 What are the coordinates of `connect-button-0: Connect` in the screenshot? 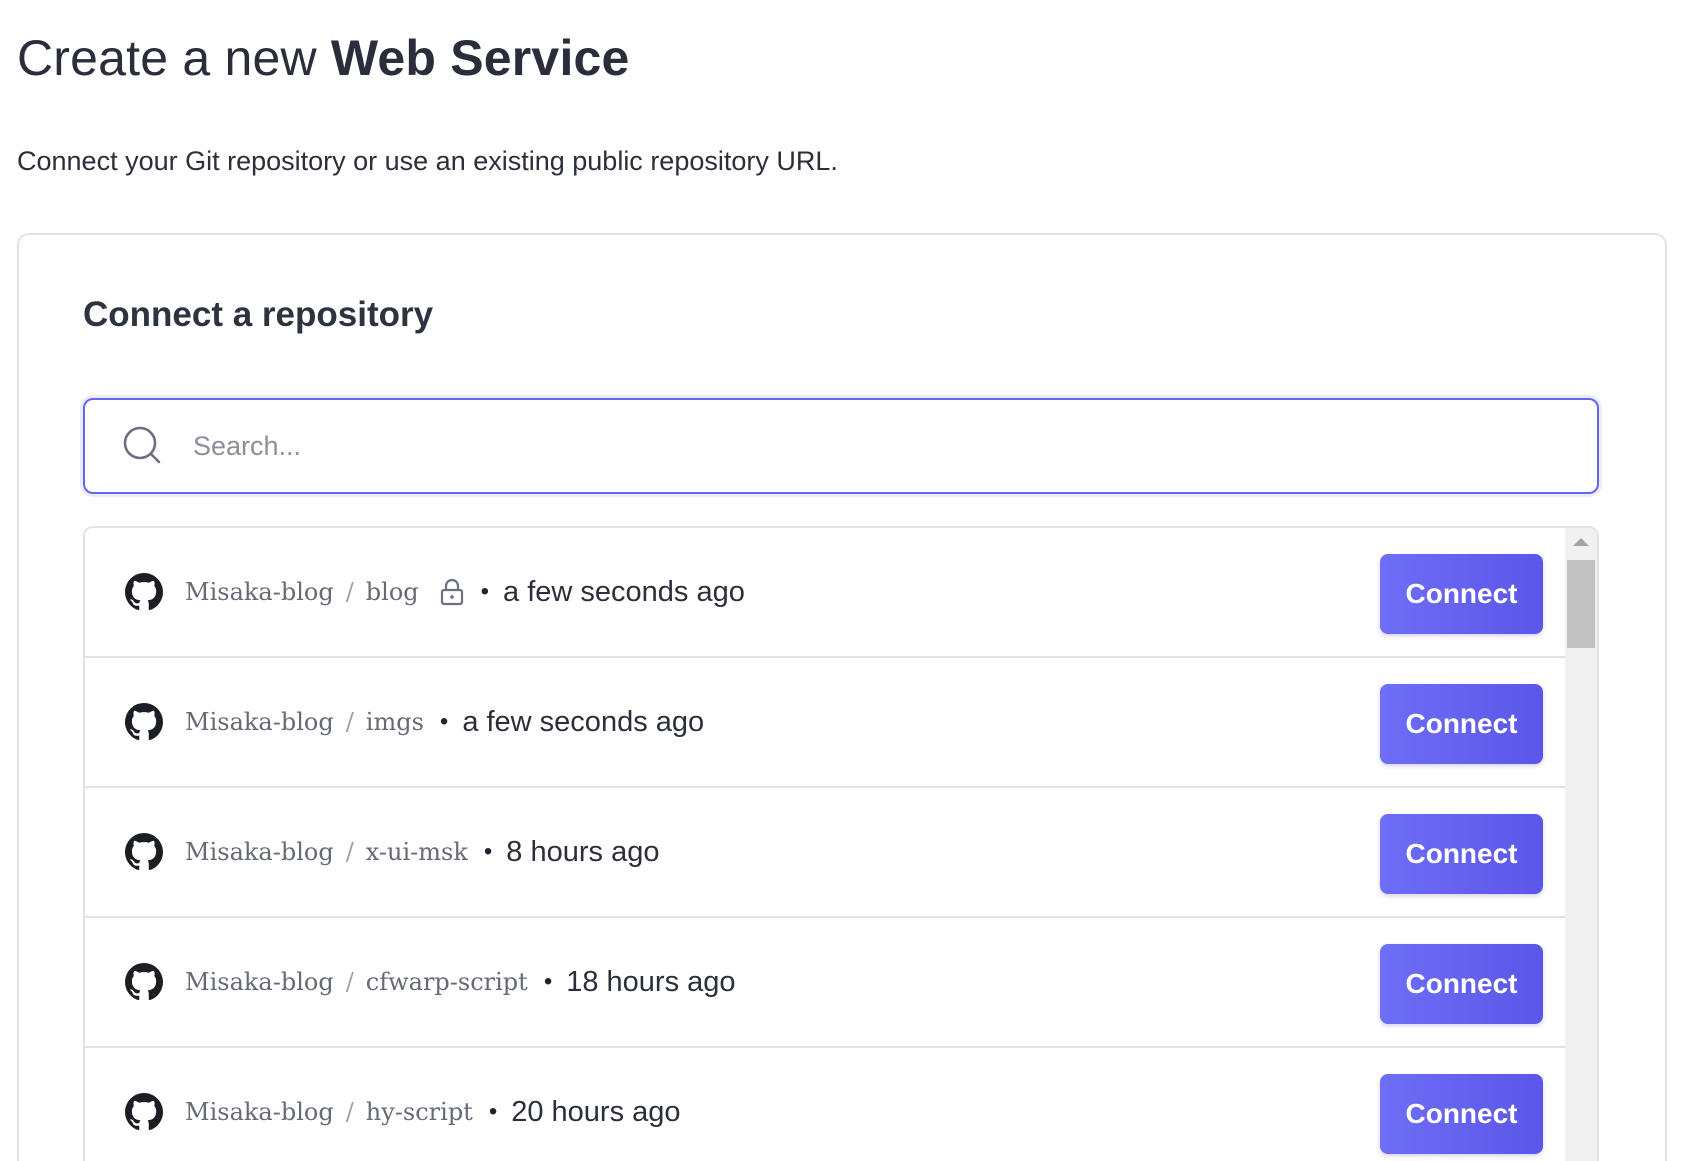 It's located at (1461, 594).